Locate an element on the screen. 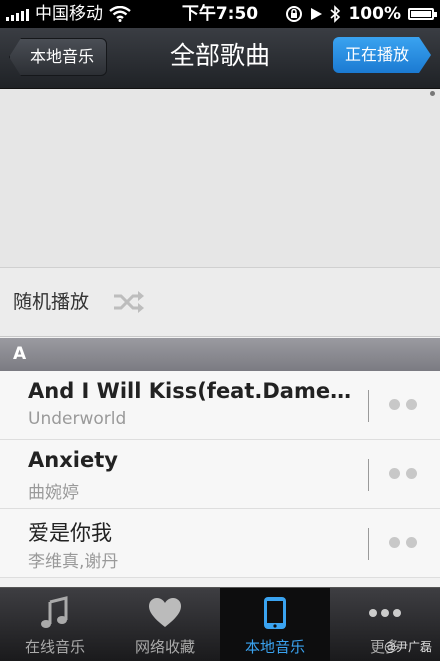 This screenshot has height=661, width=440. phone-icon is located at coordinates (275, 613).